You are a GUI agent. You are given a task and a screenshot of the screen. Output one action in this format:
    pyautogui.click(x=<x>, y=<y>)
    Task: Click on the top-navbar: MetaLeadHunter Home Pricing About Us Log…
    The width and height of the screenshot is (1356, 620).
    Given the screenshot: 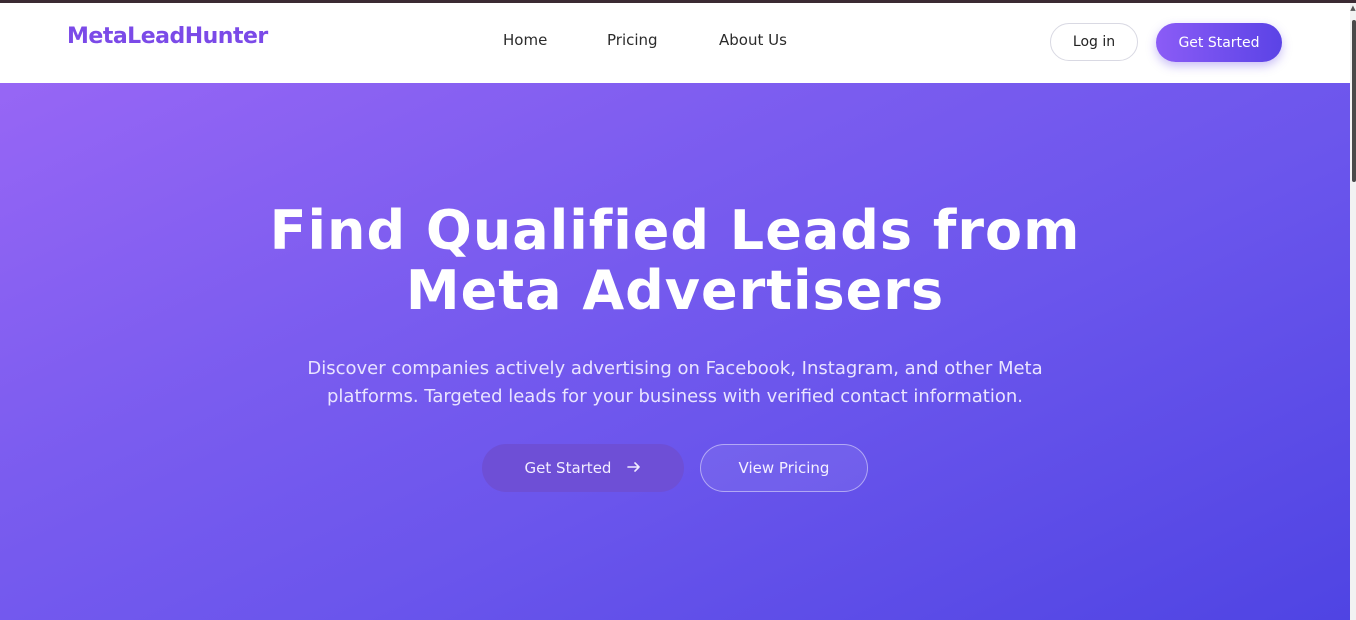 What is the action you would take?
    pyautogui.click(x=675, y=43)
    